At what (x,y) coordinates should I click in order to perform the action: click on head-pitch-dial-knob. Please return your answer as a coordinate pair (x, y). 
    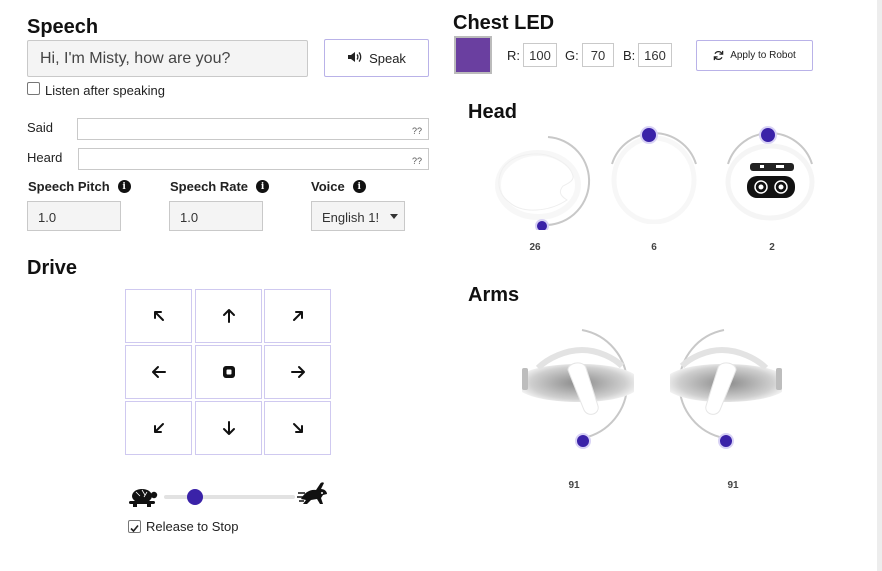
    Looking at the image, I should click on (649, 135).